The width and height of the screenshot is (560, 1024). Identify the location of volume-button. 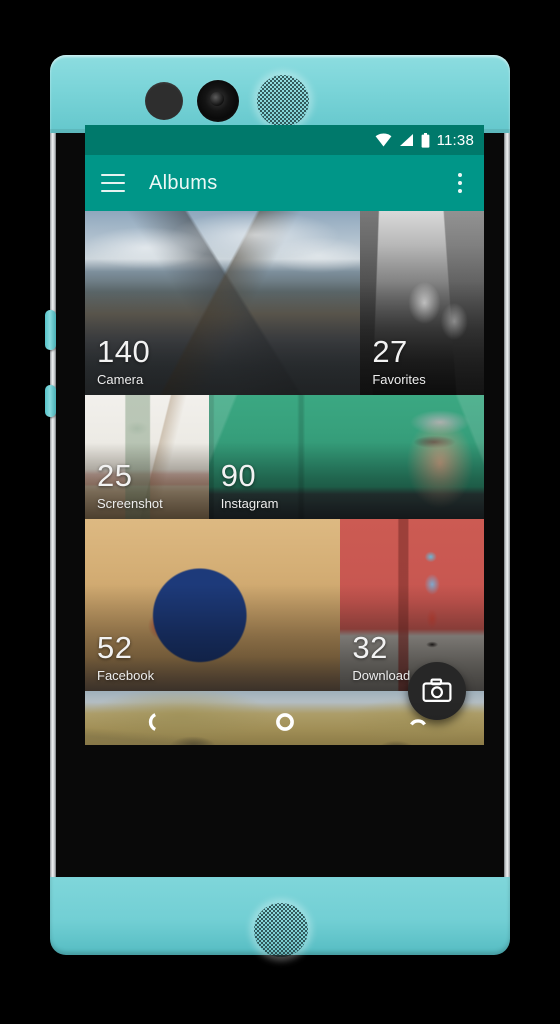
(50, 330).